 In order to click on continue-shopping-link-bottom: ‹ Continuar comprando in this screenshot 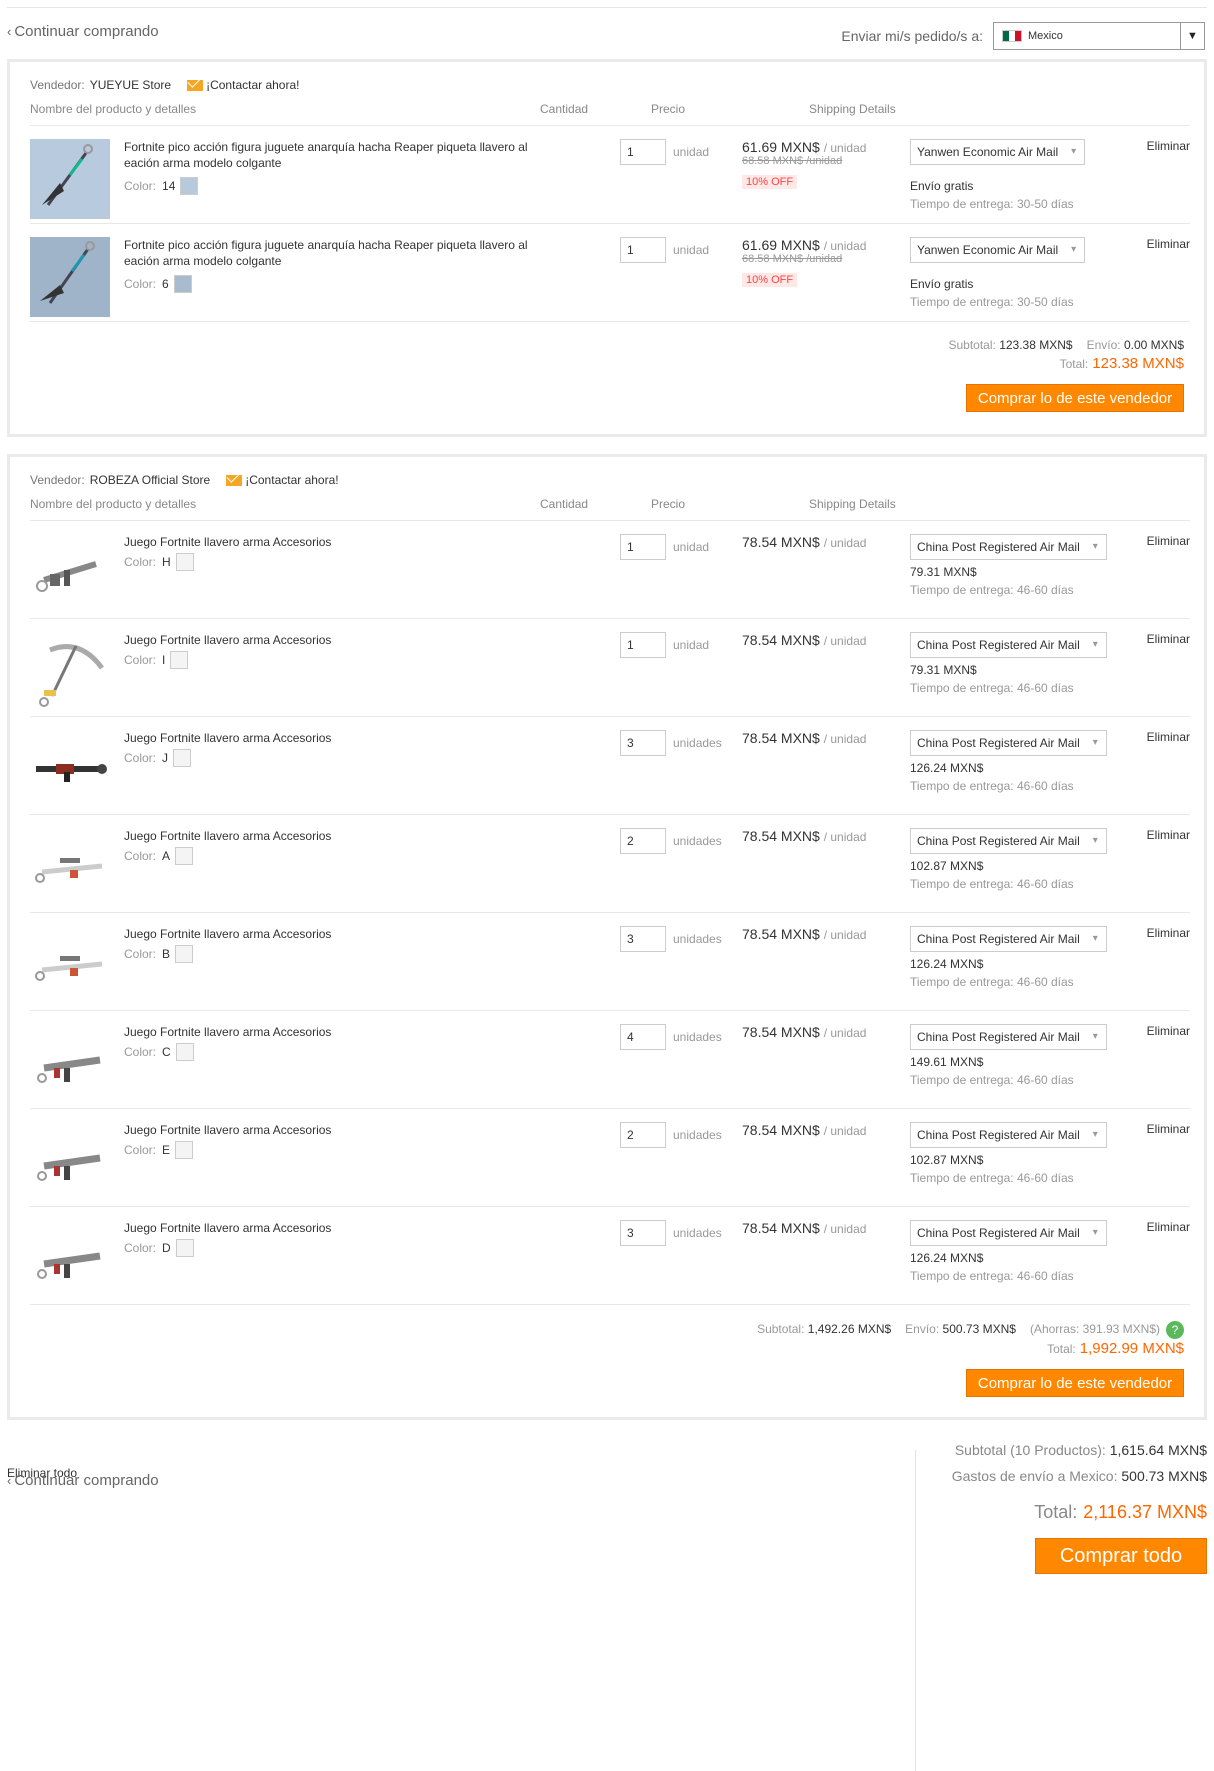, I will do `click(83, 1480)`.